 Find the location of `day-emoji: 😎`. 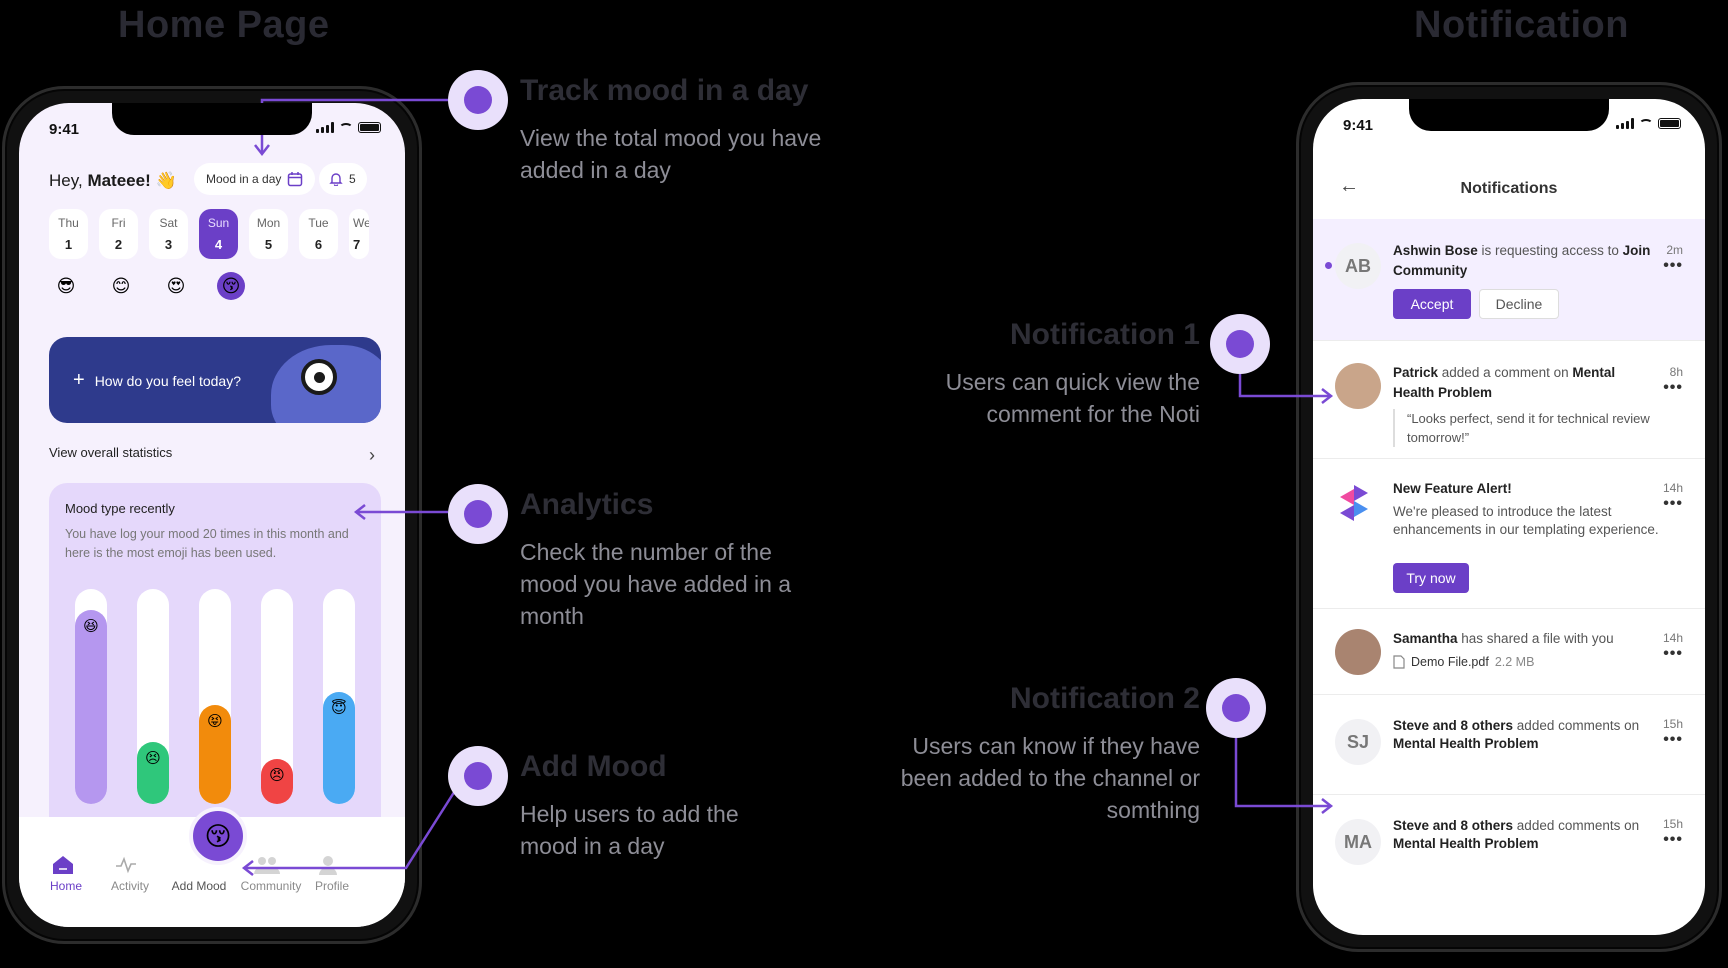

day-emoji: 😎 is located at coordinates (66, 285).